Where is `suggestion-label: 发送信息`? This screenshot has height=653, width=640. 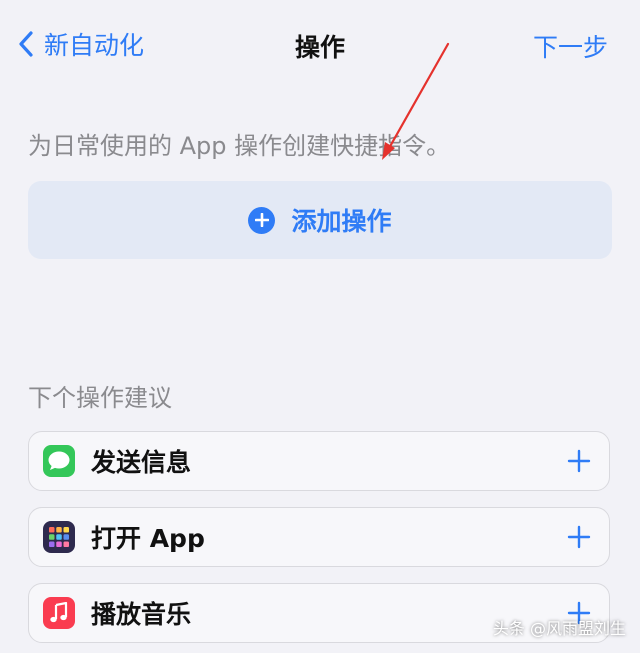 suggestion-label: 发送信息 is located at coordinates (141, 462).